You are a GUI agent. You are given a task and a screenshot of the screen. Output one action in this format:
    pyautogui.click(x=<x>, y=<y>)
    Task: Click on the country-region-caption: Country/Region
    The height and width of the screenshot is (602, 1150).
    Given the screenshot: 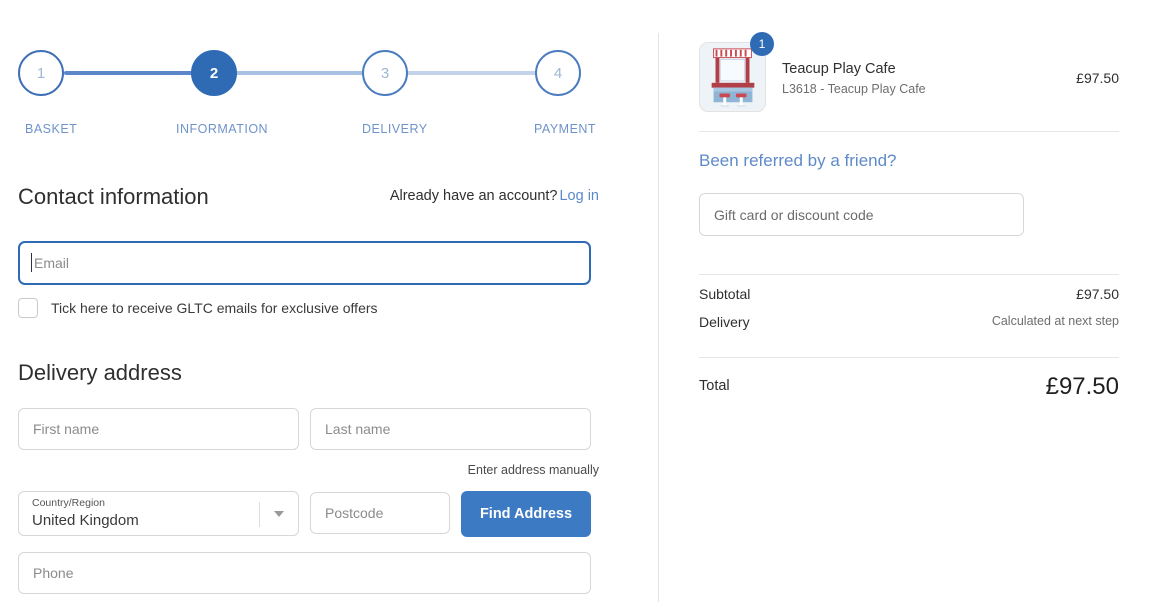 What is the action you would take?
    pyautogui.click(x=68, y=503)
    